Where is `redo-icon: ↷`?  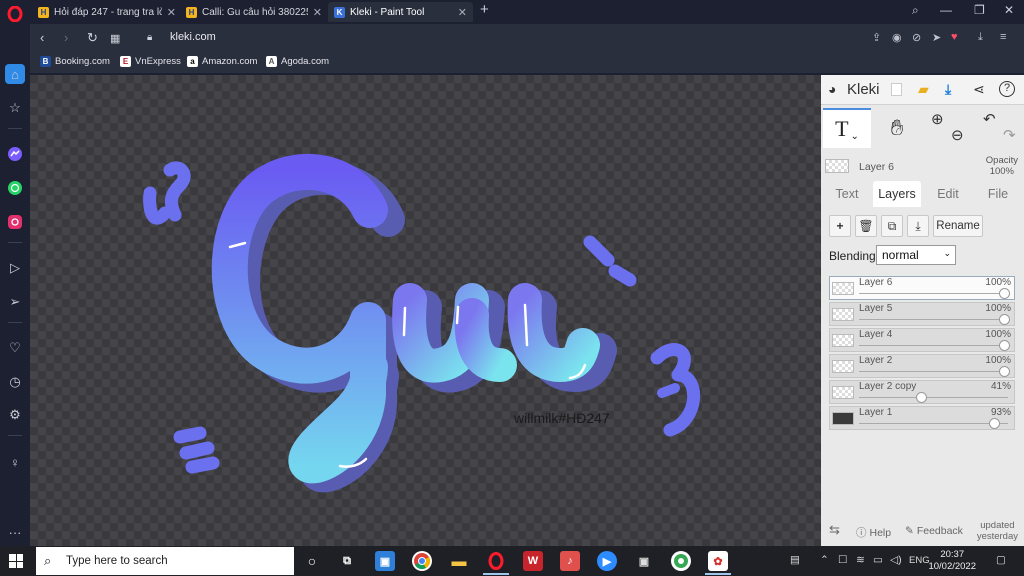
redo-icon: ↷ is located at coordinates (1009, 135).